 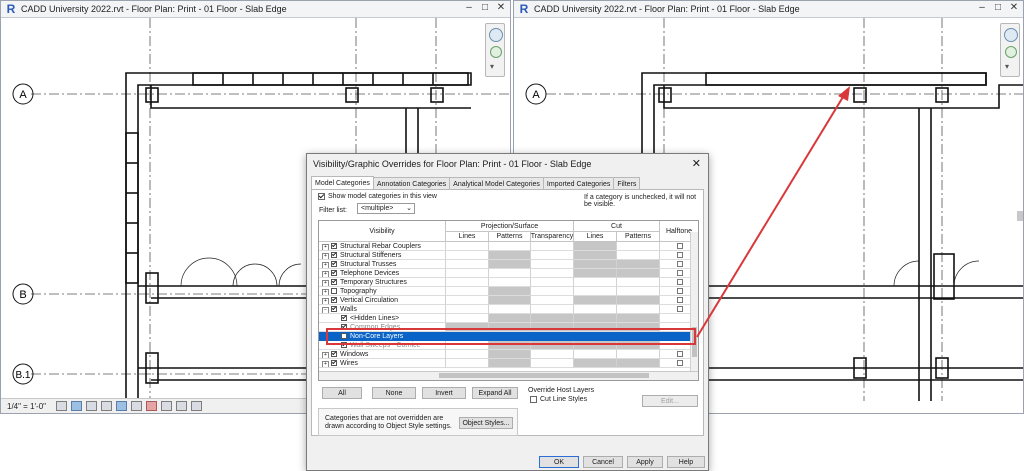 What do you see at coordinates (167, 406) in the screenshot?
I see `reveal-hidden-icon` at bounding box center [167, 406].